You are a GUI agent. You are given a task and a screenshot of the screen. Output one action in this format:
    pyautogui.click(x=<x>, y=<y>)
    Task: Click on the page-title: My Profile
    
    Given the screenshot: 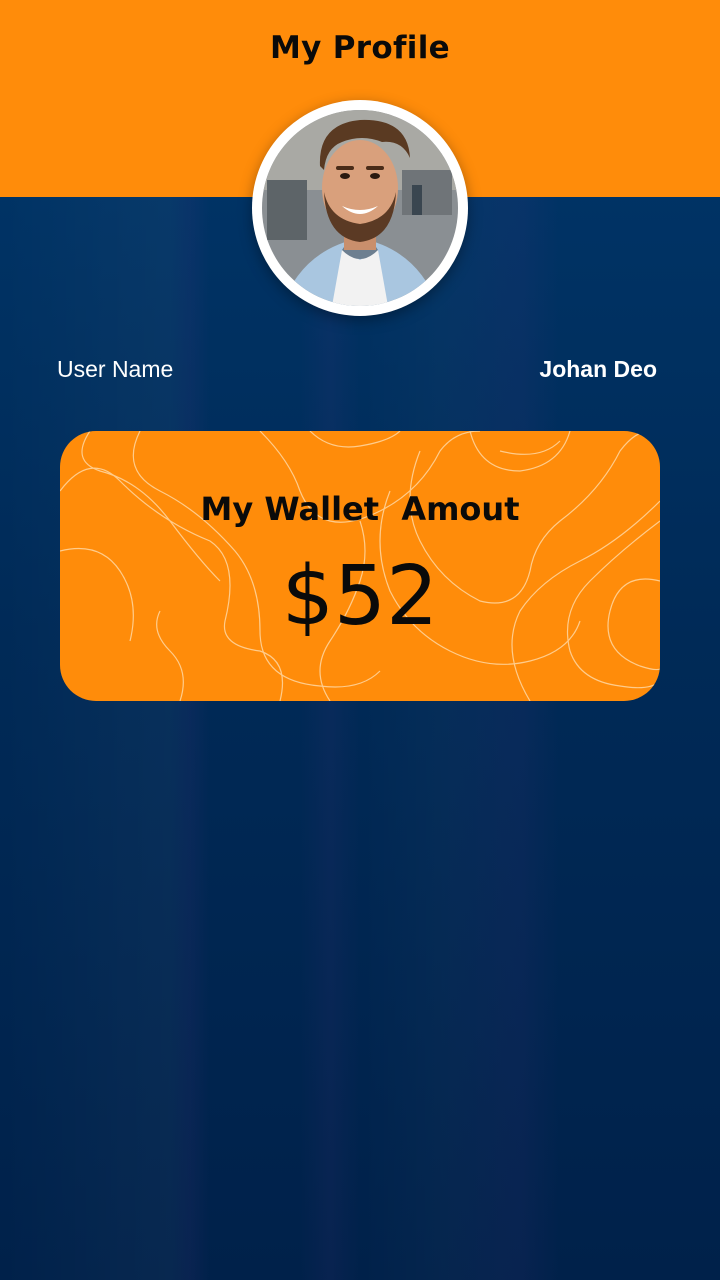 What is the action you would take?
    pyautogui.click(x=360, y=48)
    